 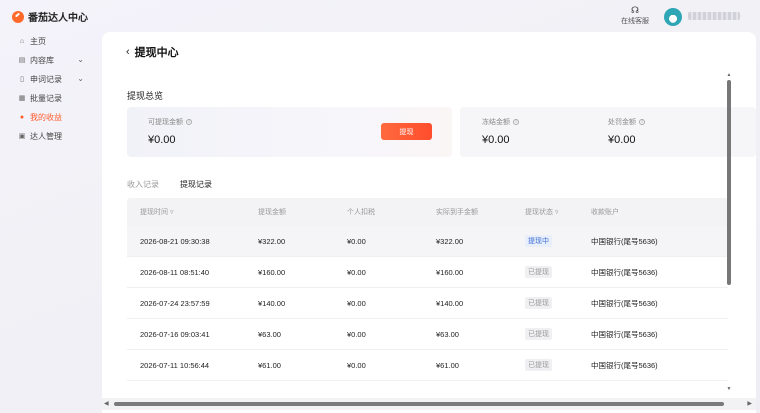 I want to click on grid-icon: ▦, so click(x=22, y=98).